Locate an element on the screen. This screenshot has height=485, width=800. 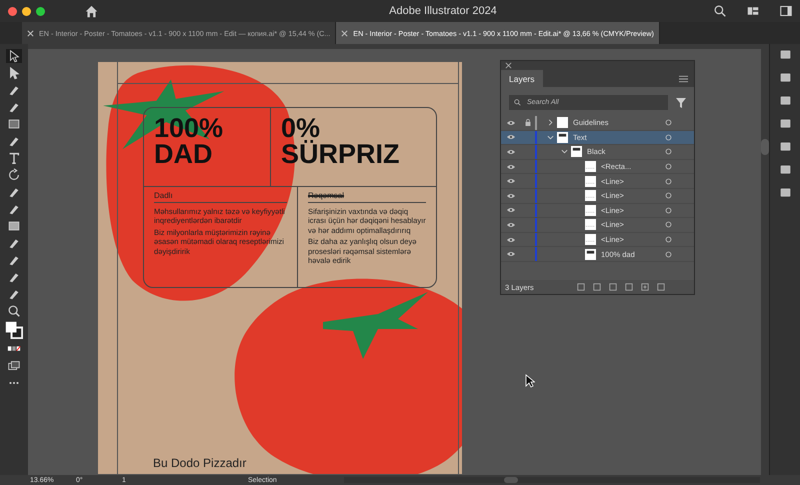
home-icon is located at coordinates (91, 11).